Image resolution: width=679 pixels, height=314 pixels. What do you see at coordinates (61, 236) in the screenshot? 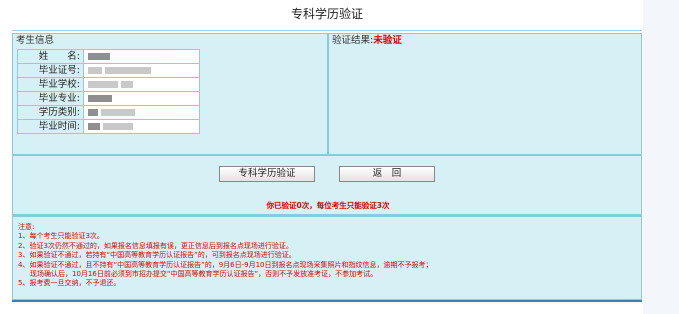
I see `note-item-1: 1、每个考生只能验证3次。` at bounding box center [61, 236].